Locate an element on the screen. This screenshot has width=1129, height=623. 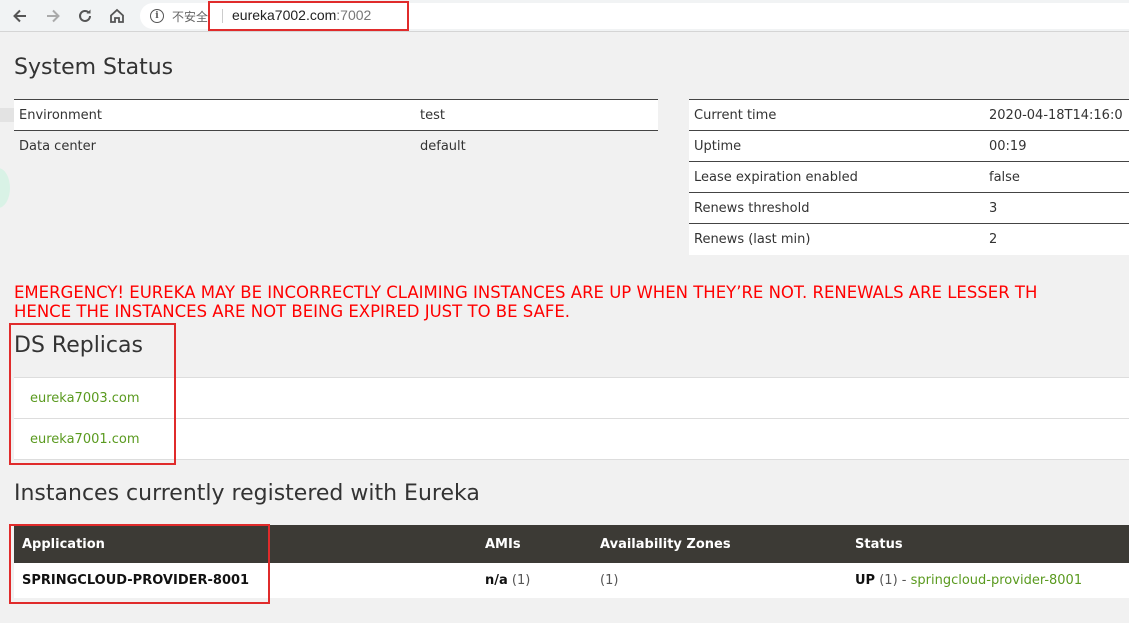
status-key: Environment is located at coordinates (214, 115).